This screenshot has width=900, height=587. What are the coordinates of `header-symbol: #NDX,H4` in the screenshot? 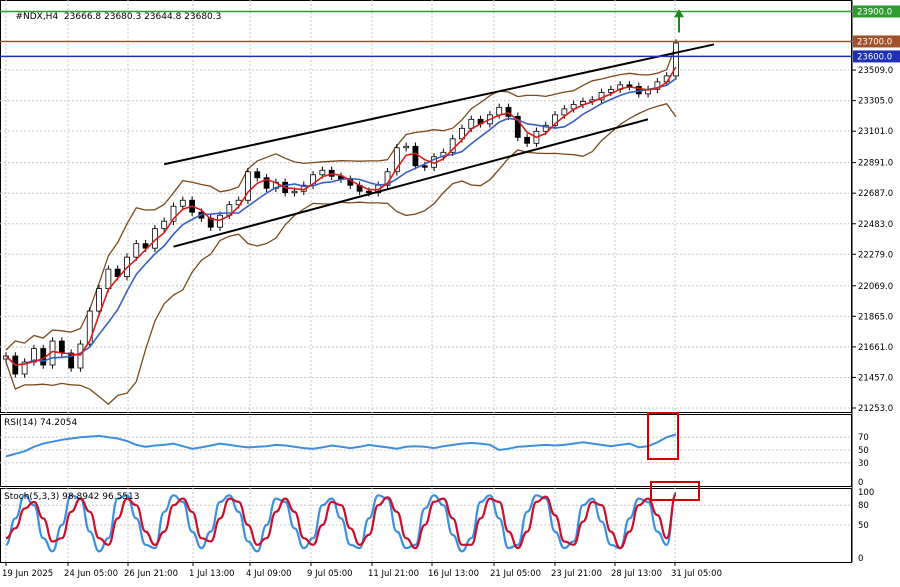 It's located at (37, 17).